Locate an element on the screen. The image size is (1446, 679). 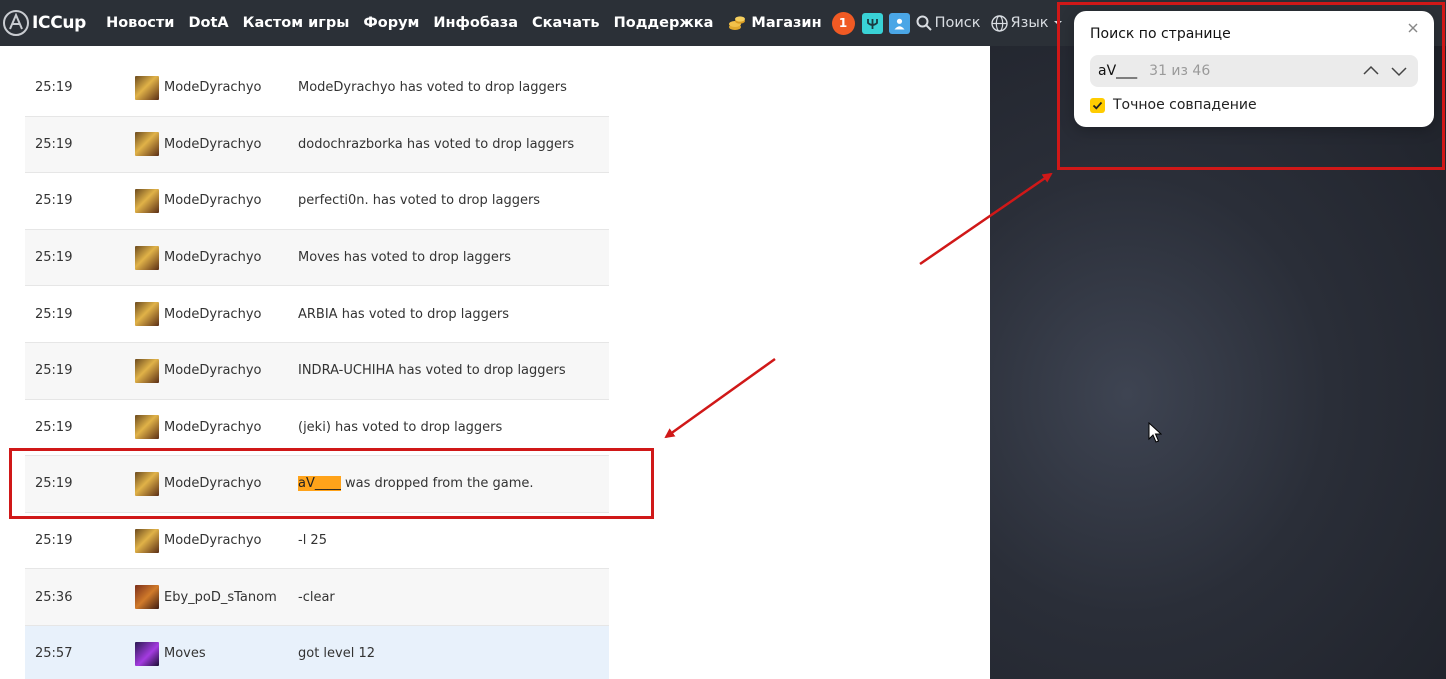
language-label: Язык is located at coordinates (1029, 23).